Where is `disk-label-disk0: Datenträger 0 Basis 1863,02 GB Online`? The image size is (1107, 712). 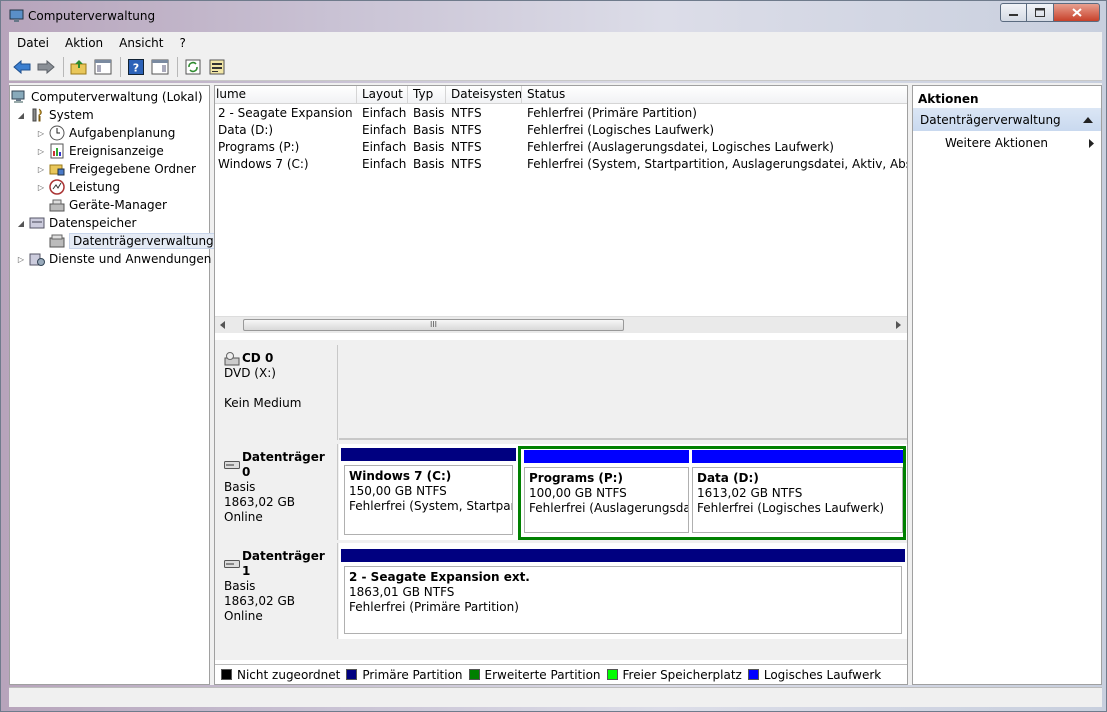
disk-label-disk0: Datenträger 0 Basis 1863,02 GB Online is located at coordinates (276, 492).